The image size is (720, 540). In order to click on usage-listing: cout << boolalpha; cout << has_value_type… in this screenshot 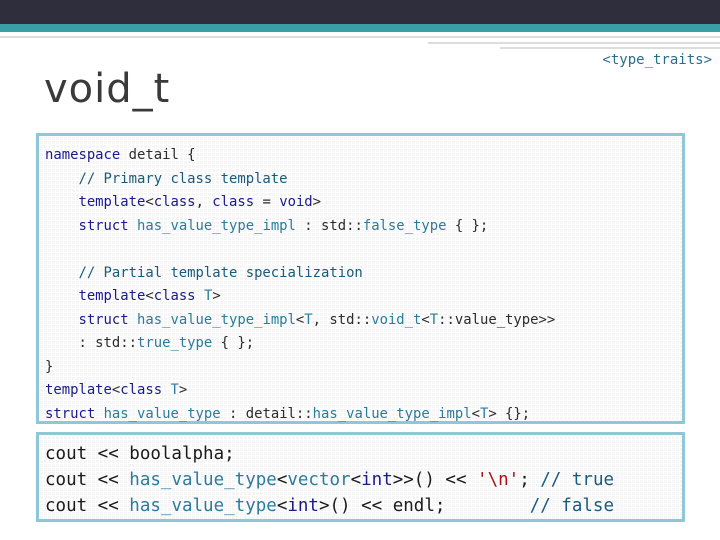, I will do `click(329, 480)`.